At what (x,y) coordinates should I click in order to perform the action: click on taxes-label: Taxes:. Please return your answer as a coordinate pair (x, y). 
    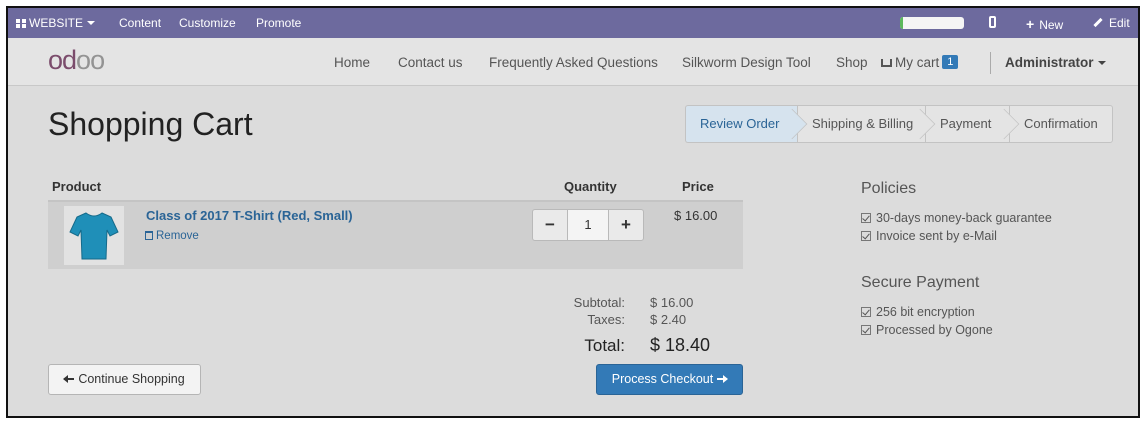
    Looking at the image, I should click on (606, 319).